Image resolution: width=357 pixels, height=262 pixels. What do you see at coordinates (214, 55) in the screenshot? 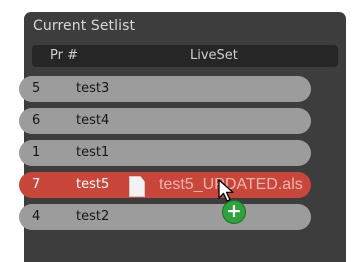
I see `column-header-liveset: LiveSet` at bounding box center [214, 55].